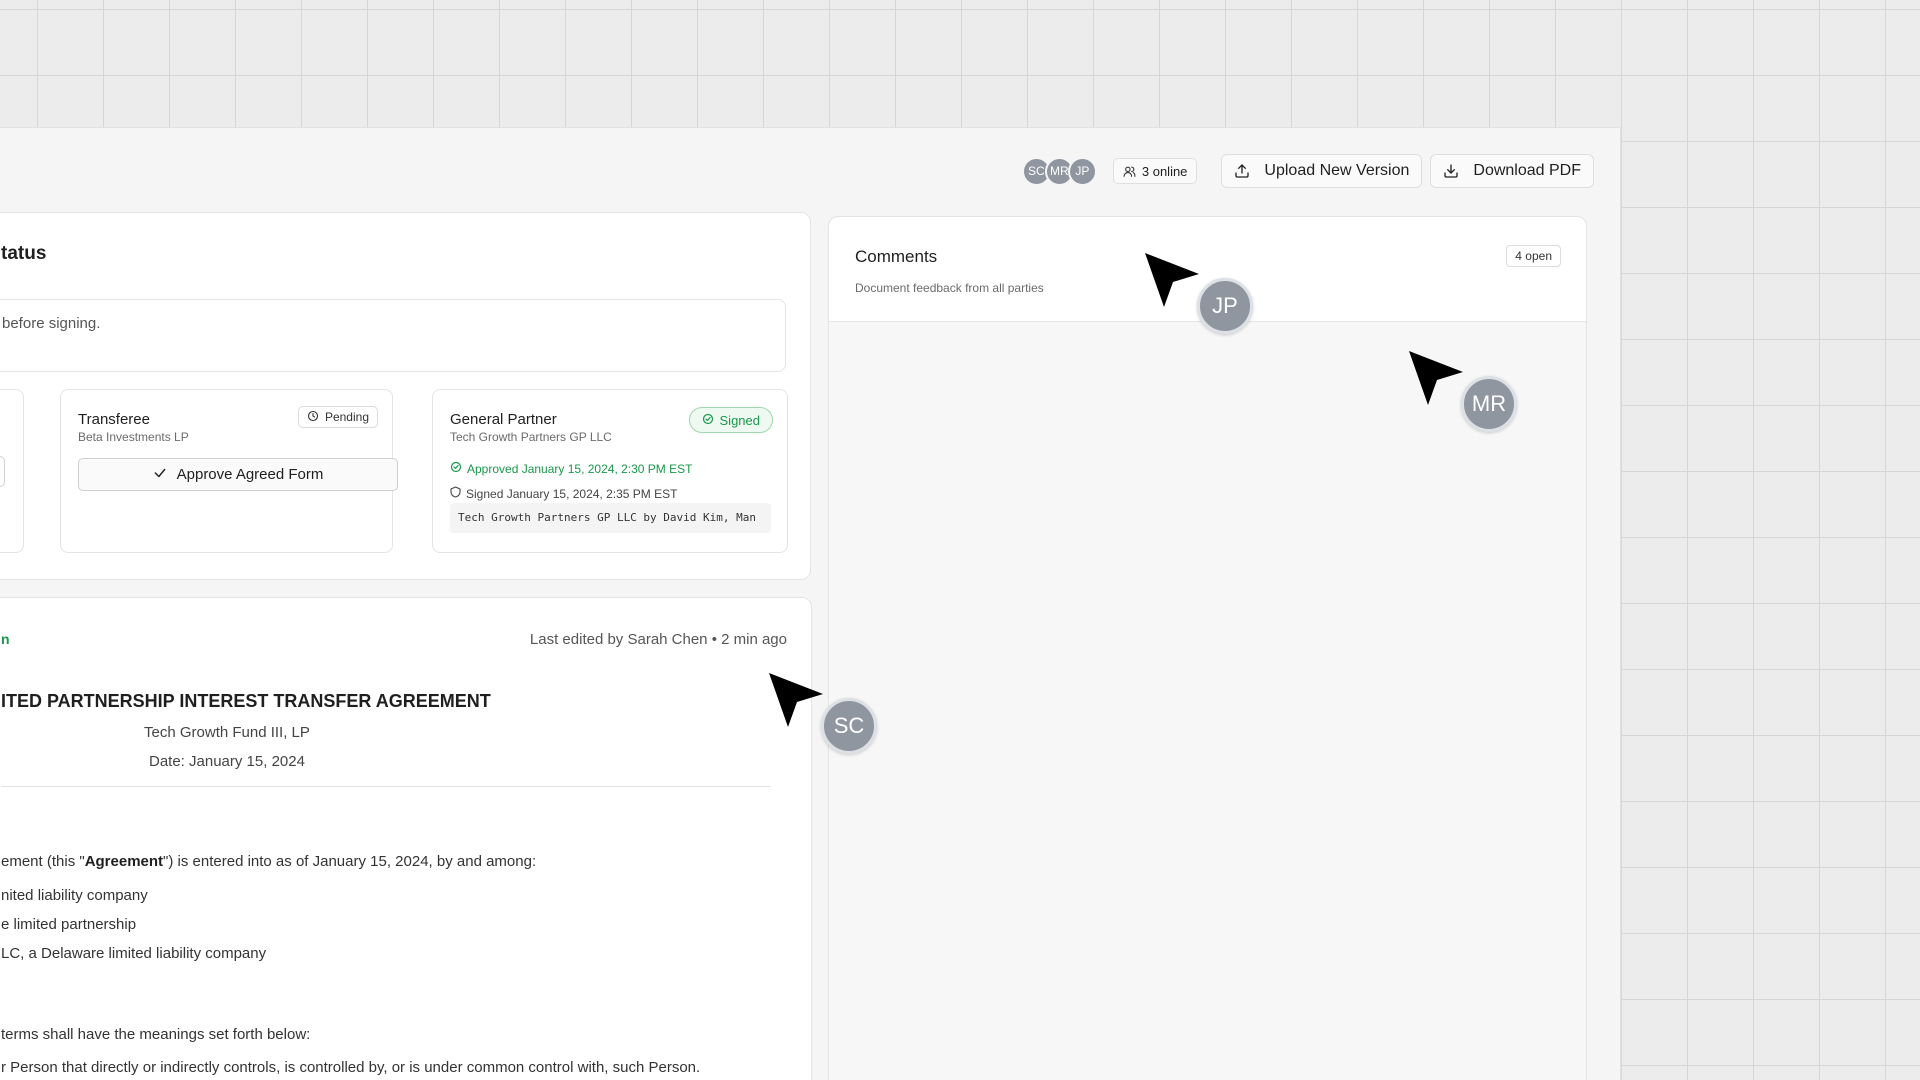 The height and width of the screenshot is (1080, 1920). I want to click on online-count-badge: 3 online, so click(1155, 171).